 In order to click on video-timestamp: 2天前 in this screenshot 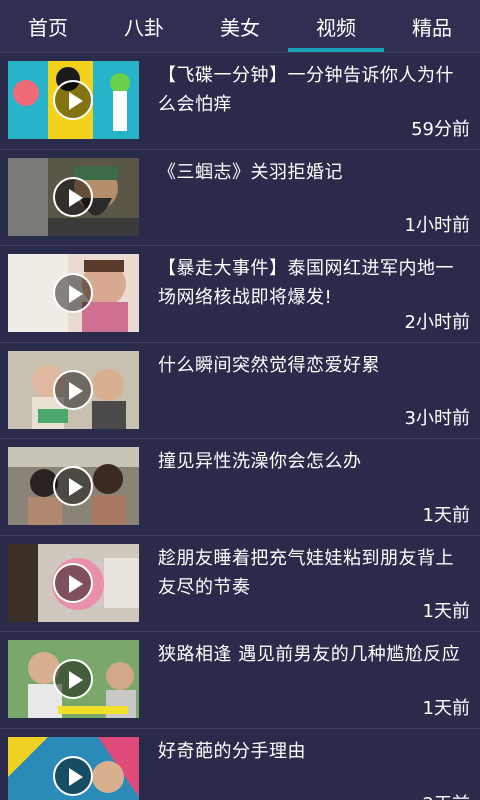, I will do `click(446, 795)`.